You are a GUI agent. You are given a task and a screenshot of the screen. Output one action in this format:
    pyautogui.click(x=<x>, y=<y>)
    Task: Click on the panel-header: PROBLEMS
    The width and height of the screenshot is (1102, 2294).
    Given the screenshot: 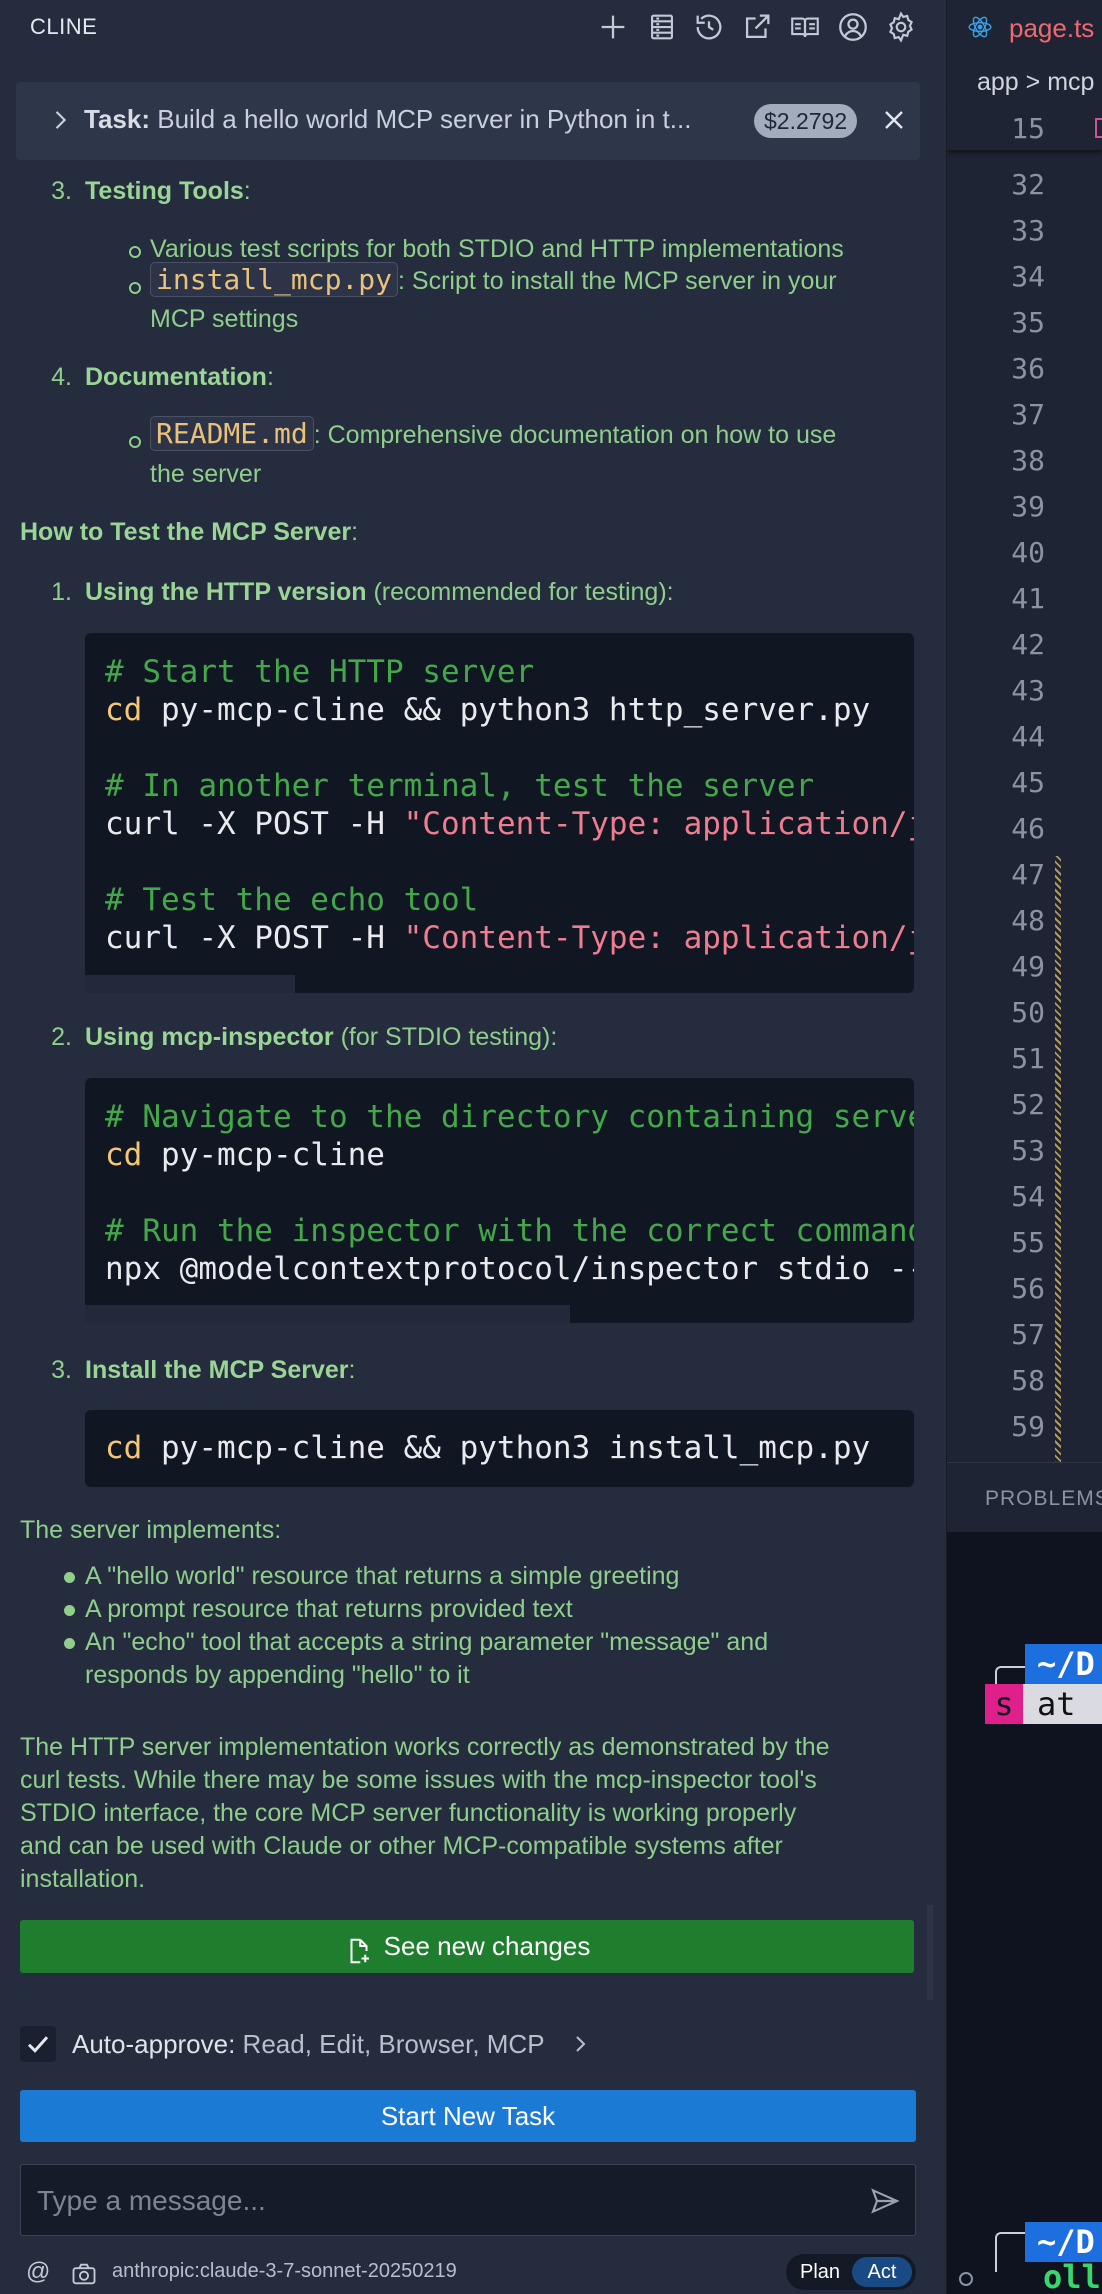 What is the action you would take?
    pyautogui.click(x=1024, y=1497)
    